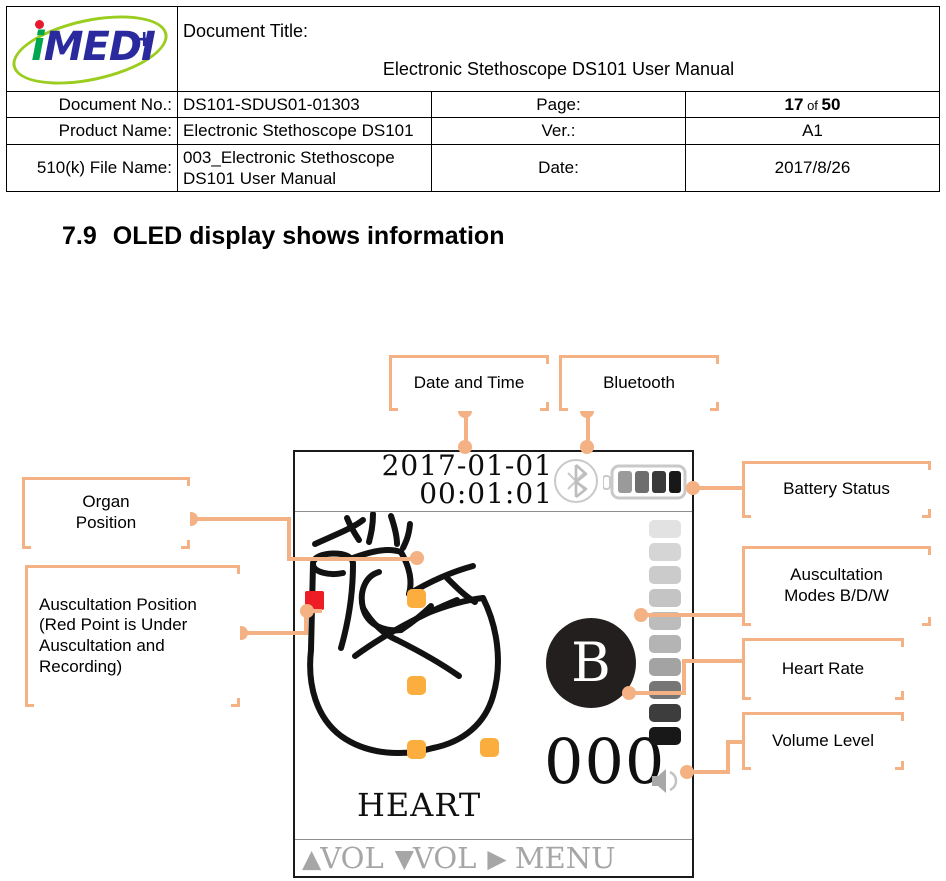 The height and width of the screenshot is (881, 946). I want to click on lead-organ-h1, so click(240, 519).